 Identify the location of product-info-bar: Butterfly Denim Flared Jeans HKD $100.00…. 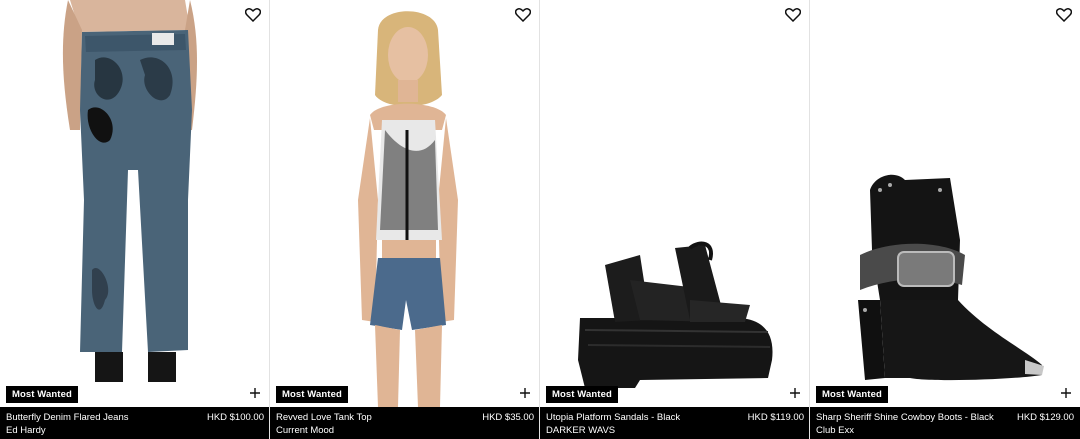
(134, 423).